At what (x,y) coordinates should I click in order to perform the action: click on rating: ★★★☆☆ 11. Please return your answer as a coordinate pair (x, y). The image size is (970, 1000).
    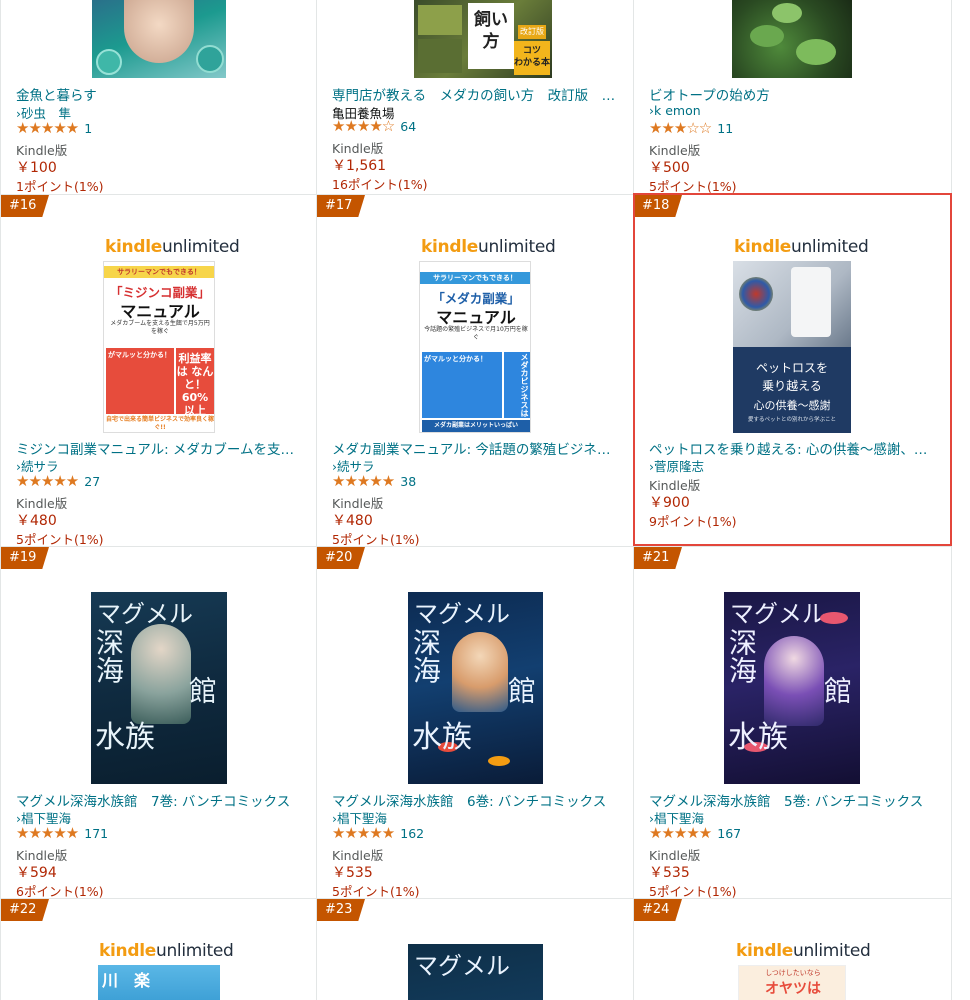
    Looking at the image, I should click on (691, 128).